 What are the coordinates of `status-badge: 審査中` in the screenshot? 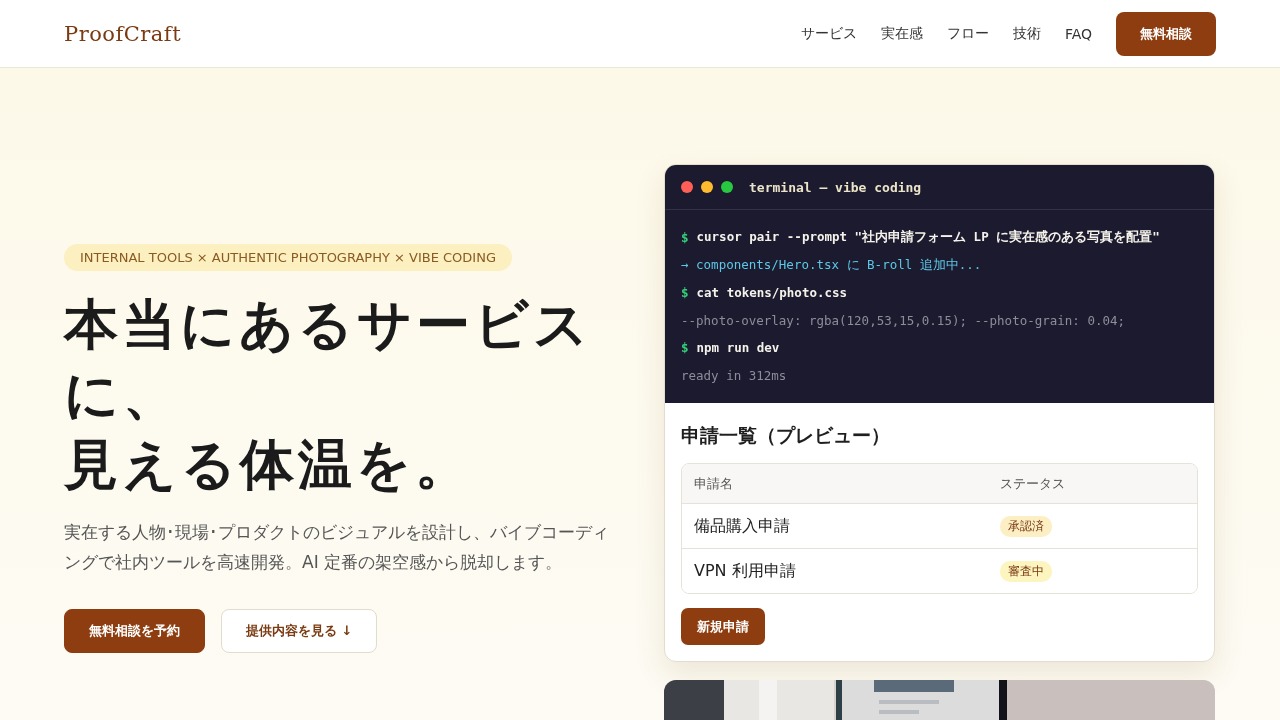 It's located at (1026, 571).